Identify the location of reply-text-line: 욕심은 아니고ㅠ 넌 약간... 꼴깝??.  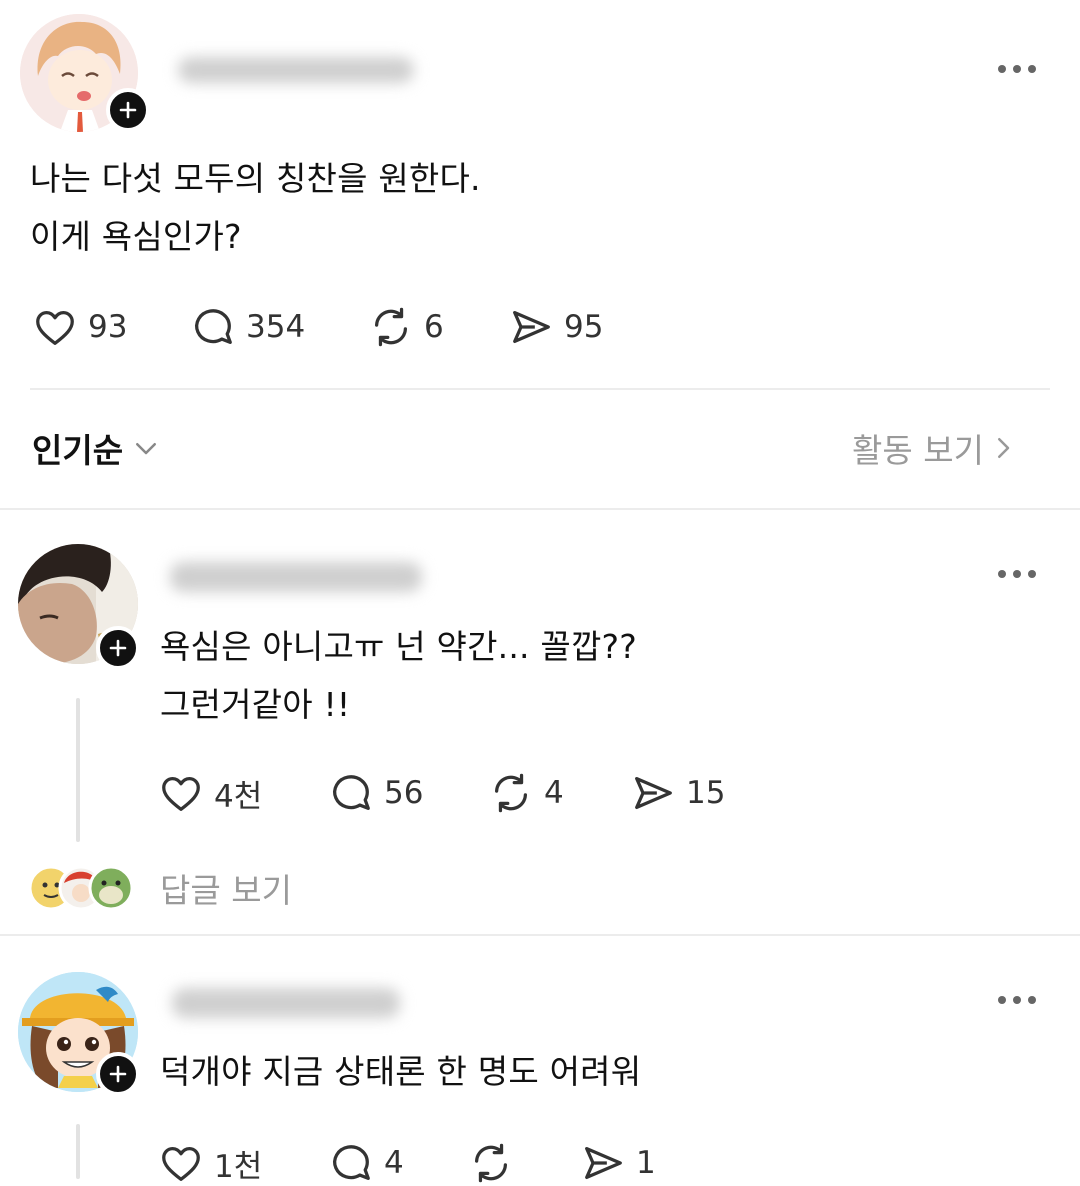
(398, 646).